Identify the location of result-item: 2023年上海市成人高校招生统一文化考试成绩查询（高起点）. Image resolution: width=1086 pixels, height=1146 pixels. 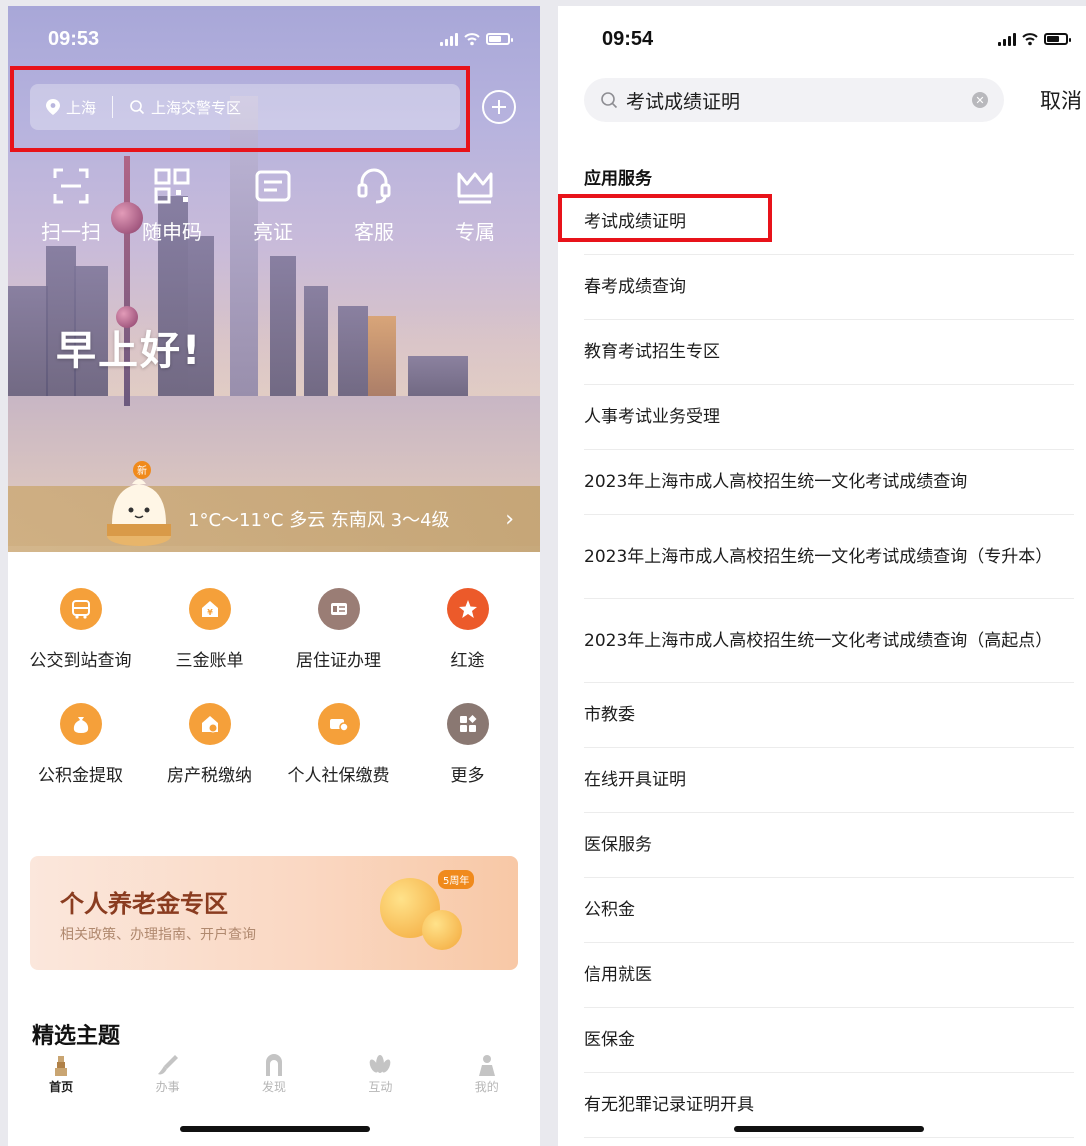
(829, 641).